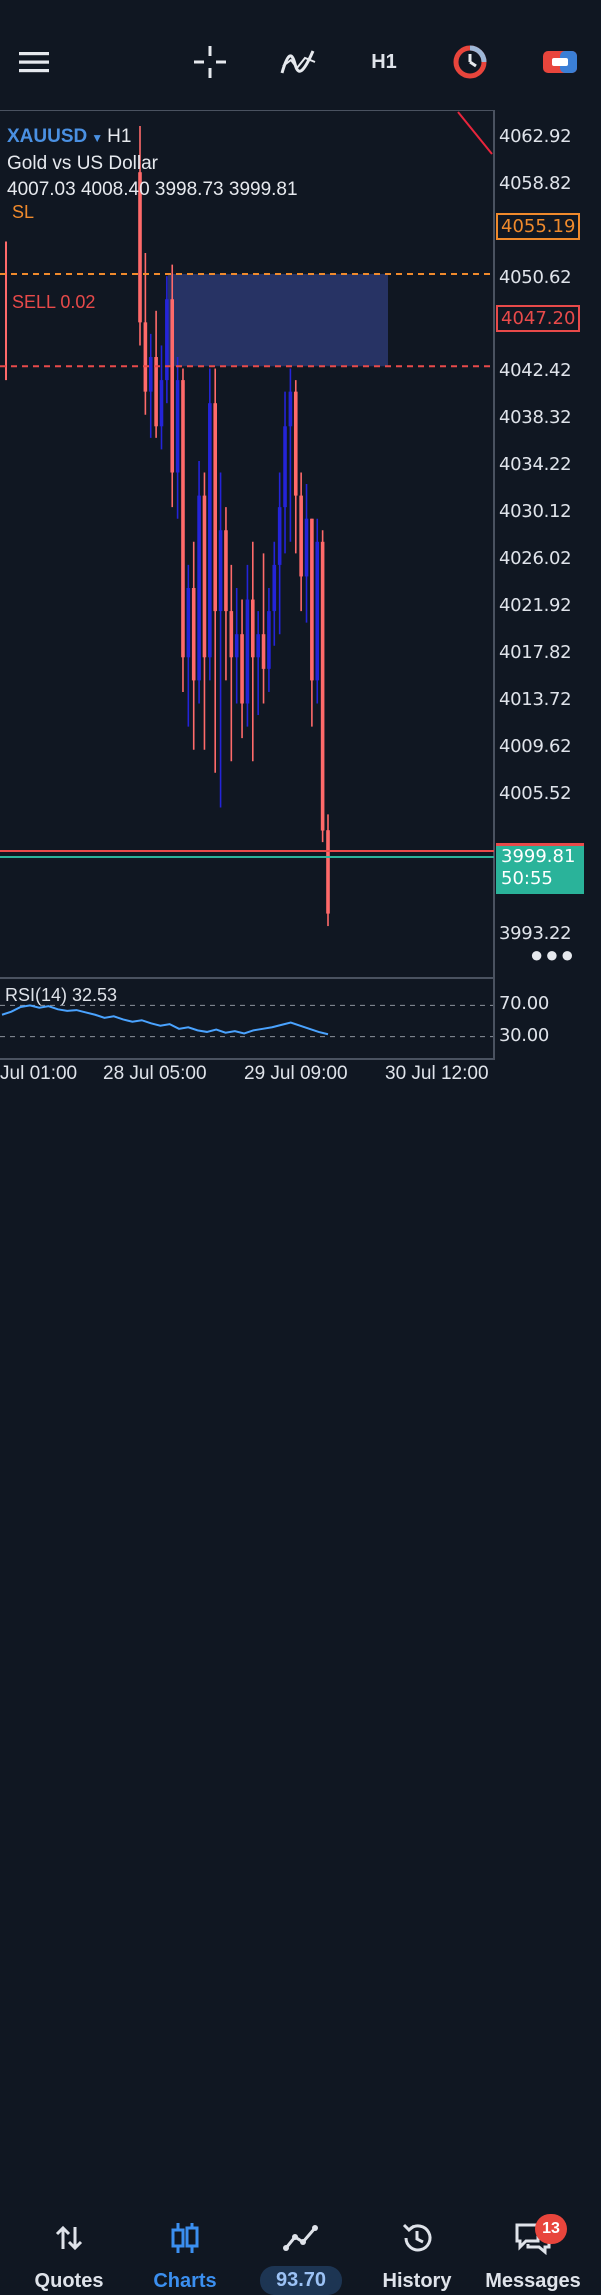 This screenshot has width=601, height=2295. Describe the element at coordinates (119, 136) in the screenshot. I see `chart-timeframe: H1` at that location.